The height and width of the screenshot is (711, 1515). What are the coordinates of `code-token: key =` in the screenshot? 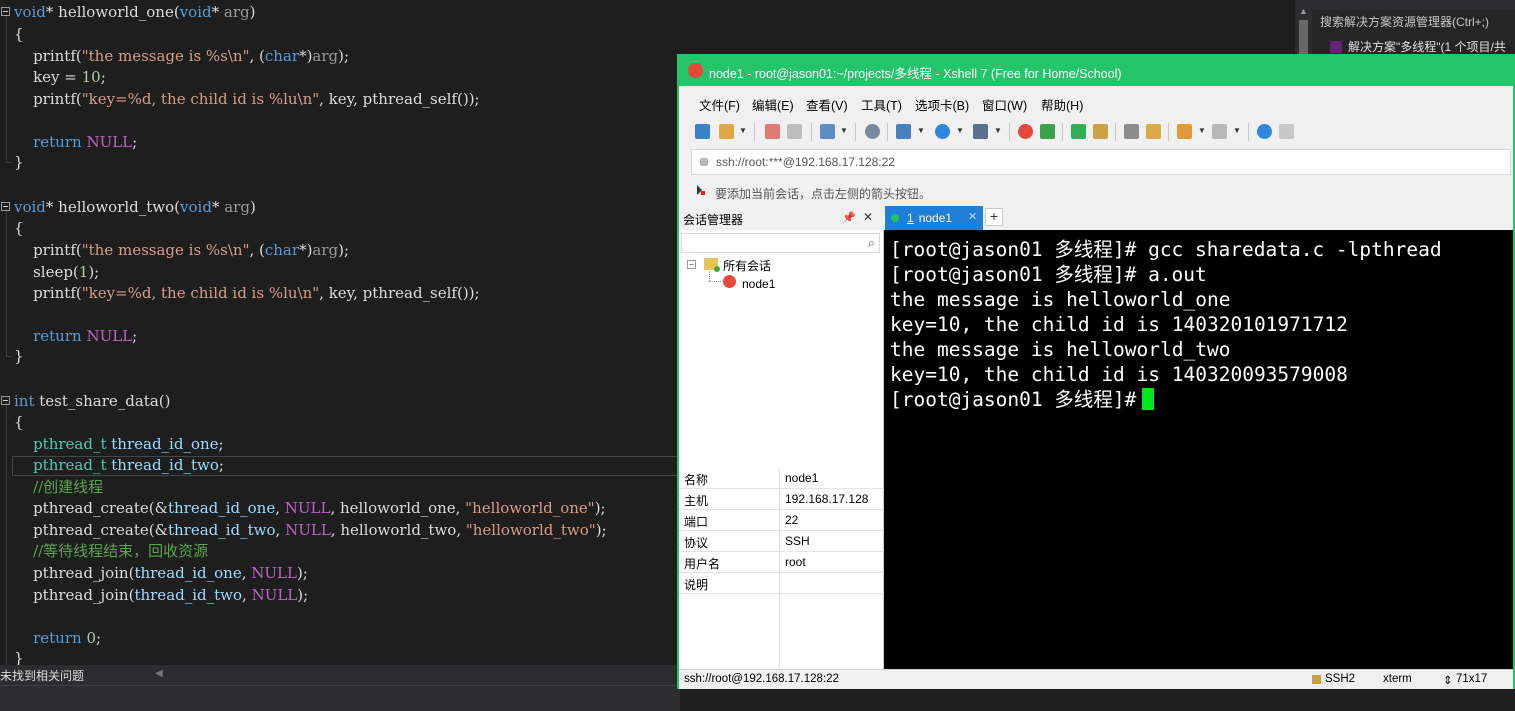 It's located at (48, 77).